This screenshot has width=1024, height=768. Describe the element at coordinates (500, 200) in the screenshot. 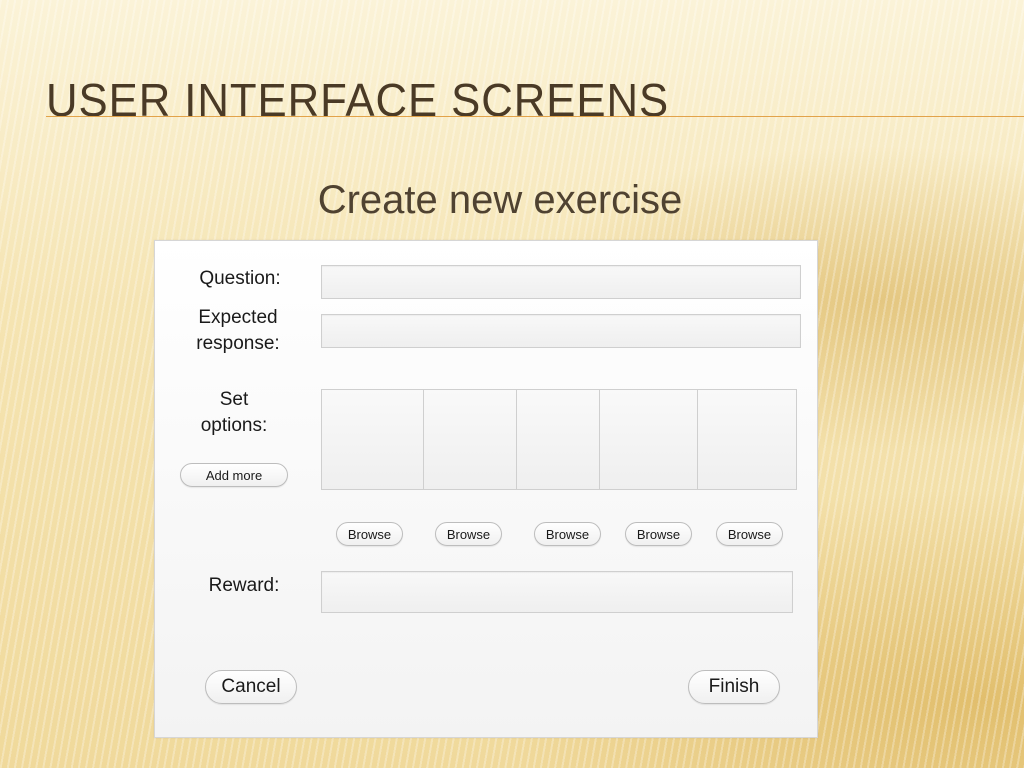

I see `screen-title: Create new exercise` at that location.